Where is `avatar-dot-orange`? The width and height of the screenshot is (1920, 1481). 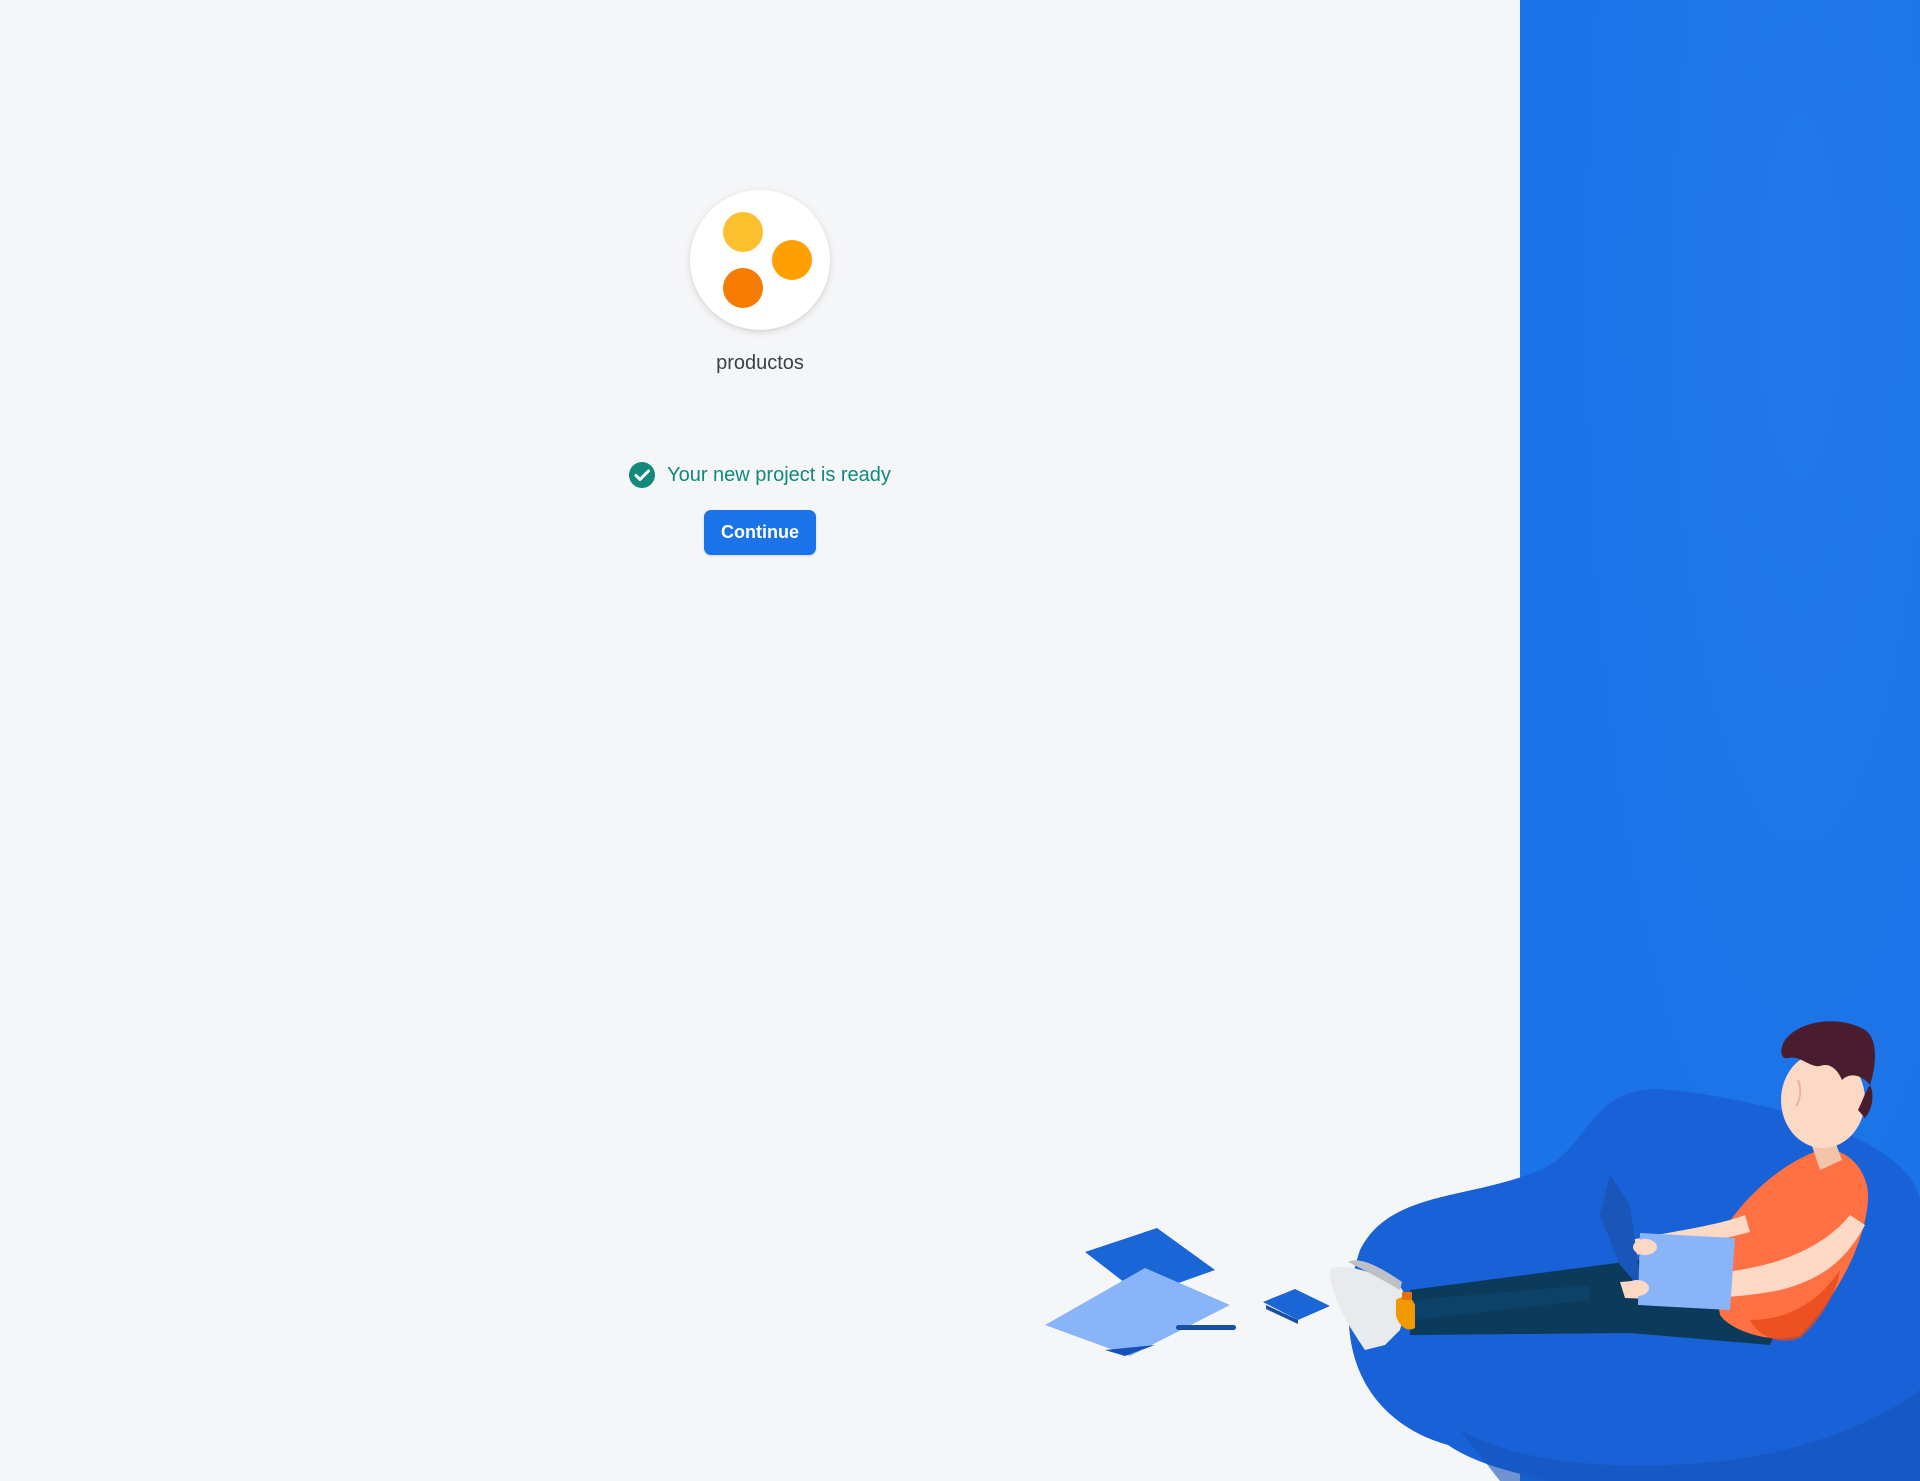 avatar-dot-orange is located at coordinates (743, 288).